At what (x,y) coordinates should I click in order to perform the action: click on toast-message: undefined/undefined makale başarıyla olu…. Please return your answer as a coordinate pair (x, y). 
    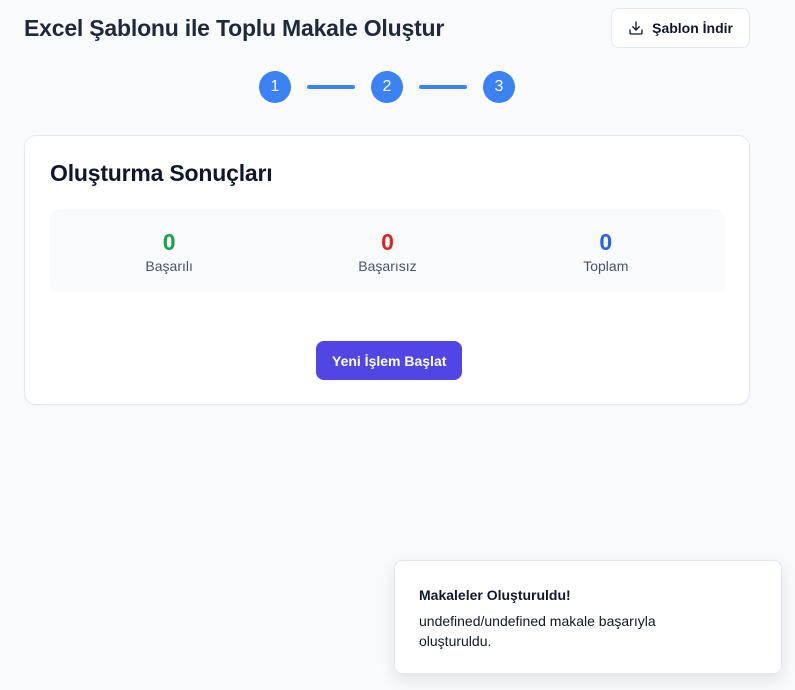
    Looking at the image, I should click on (537, 631).